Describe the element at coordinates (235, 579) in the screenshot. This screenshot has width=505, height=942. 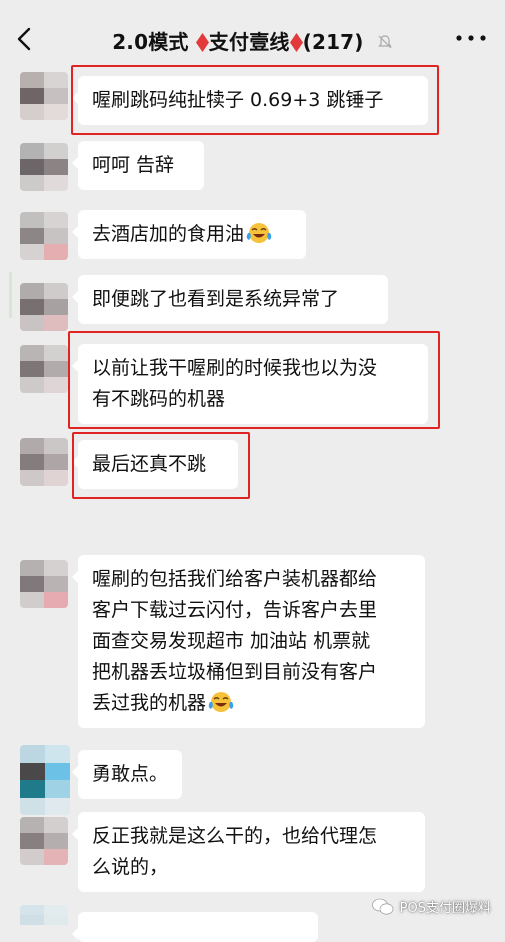
I see `message-text-line: 喔刷的包括我们给客户装机器都给` at that location.